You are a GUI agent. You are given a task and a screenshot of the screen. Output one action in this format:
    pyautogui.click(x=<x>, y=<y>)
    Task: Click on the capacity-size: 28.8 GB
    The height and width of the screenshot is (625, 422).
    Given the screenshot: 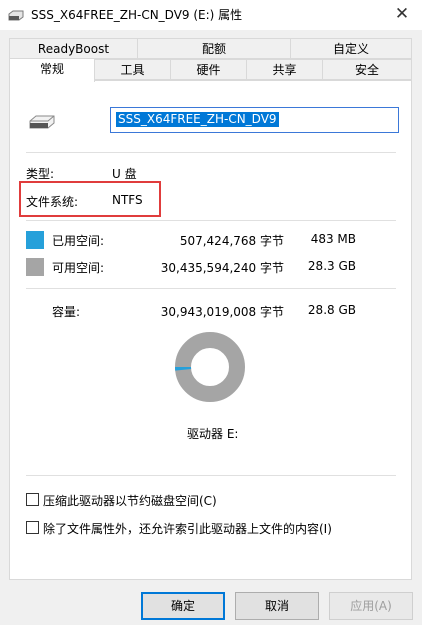 What is the action you would take?
    pyautogui.click(x=331, y=310)
    